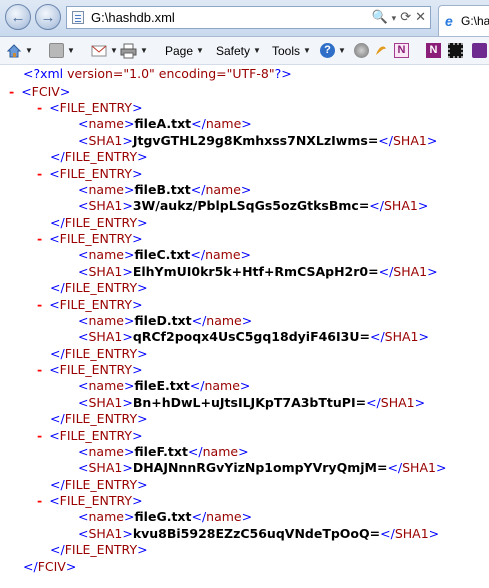 The image size is (489, 588). I want to click on feeds-dropdown-icon: ▼, so click(71, 50).